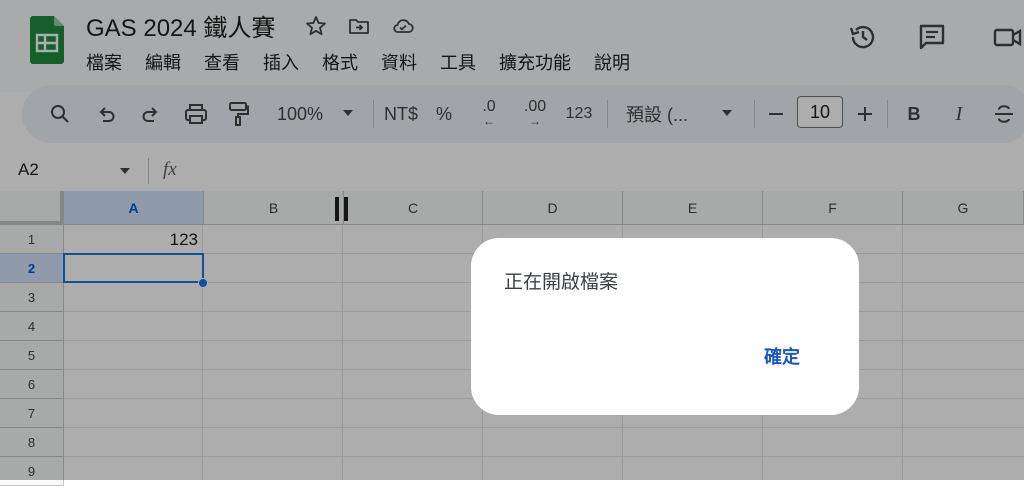  I want to click on open-file-dialog, so click(665, 326).